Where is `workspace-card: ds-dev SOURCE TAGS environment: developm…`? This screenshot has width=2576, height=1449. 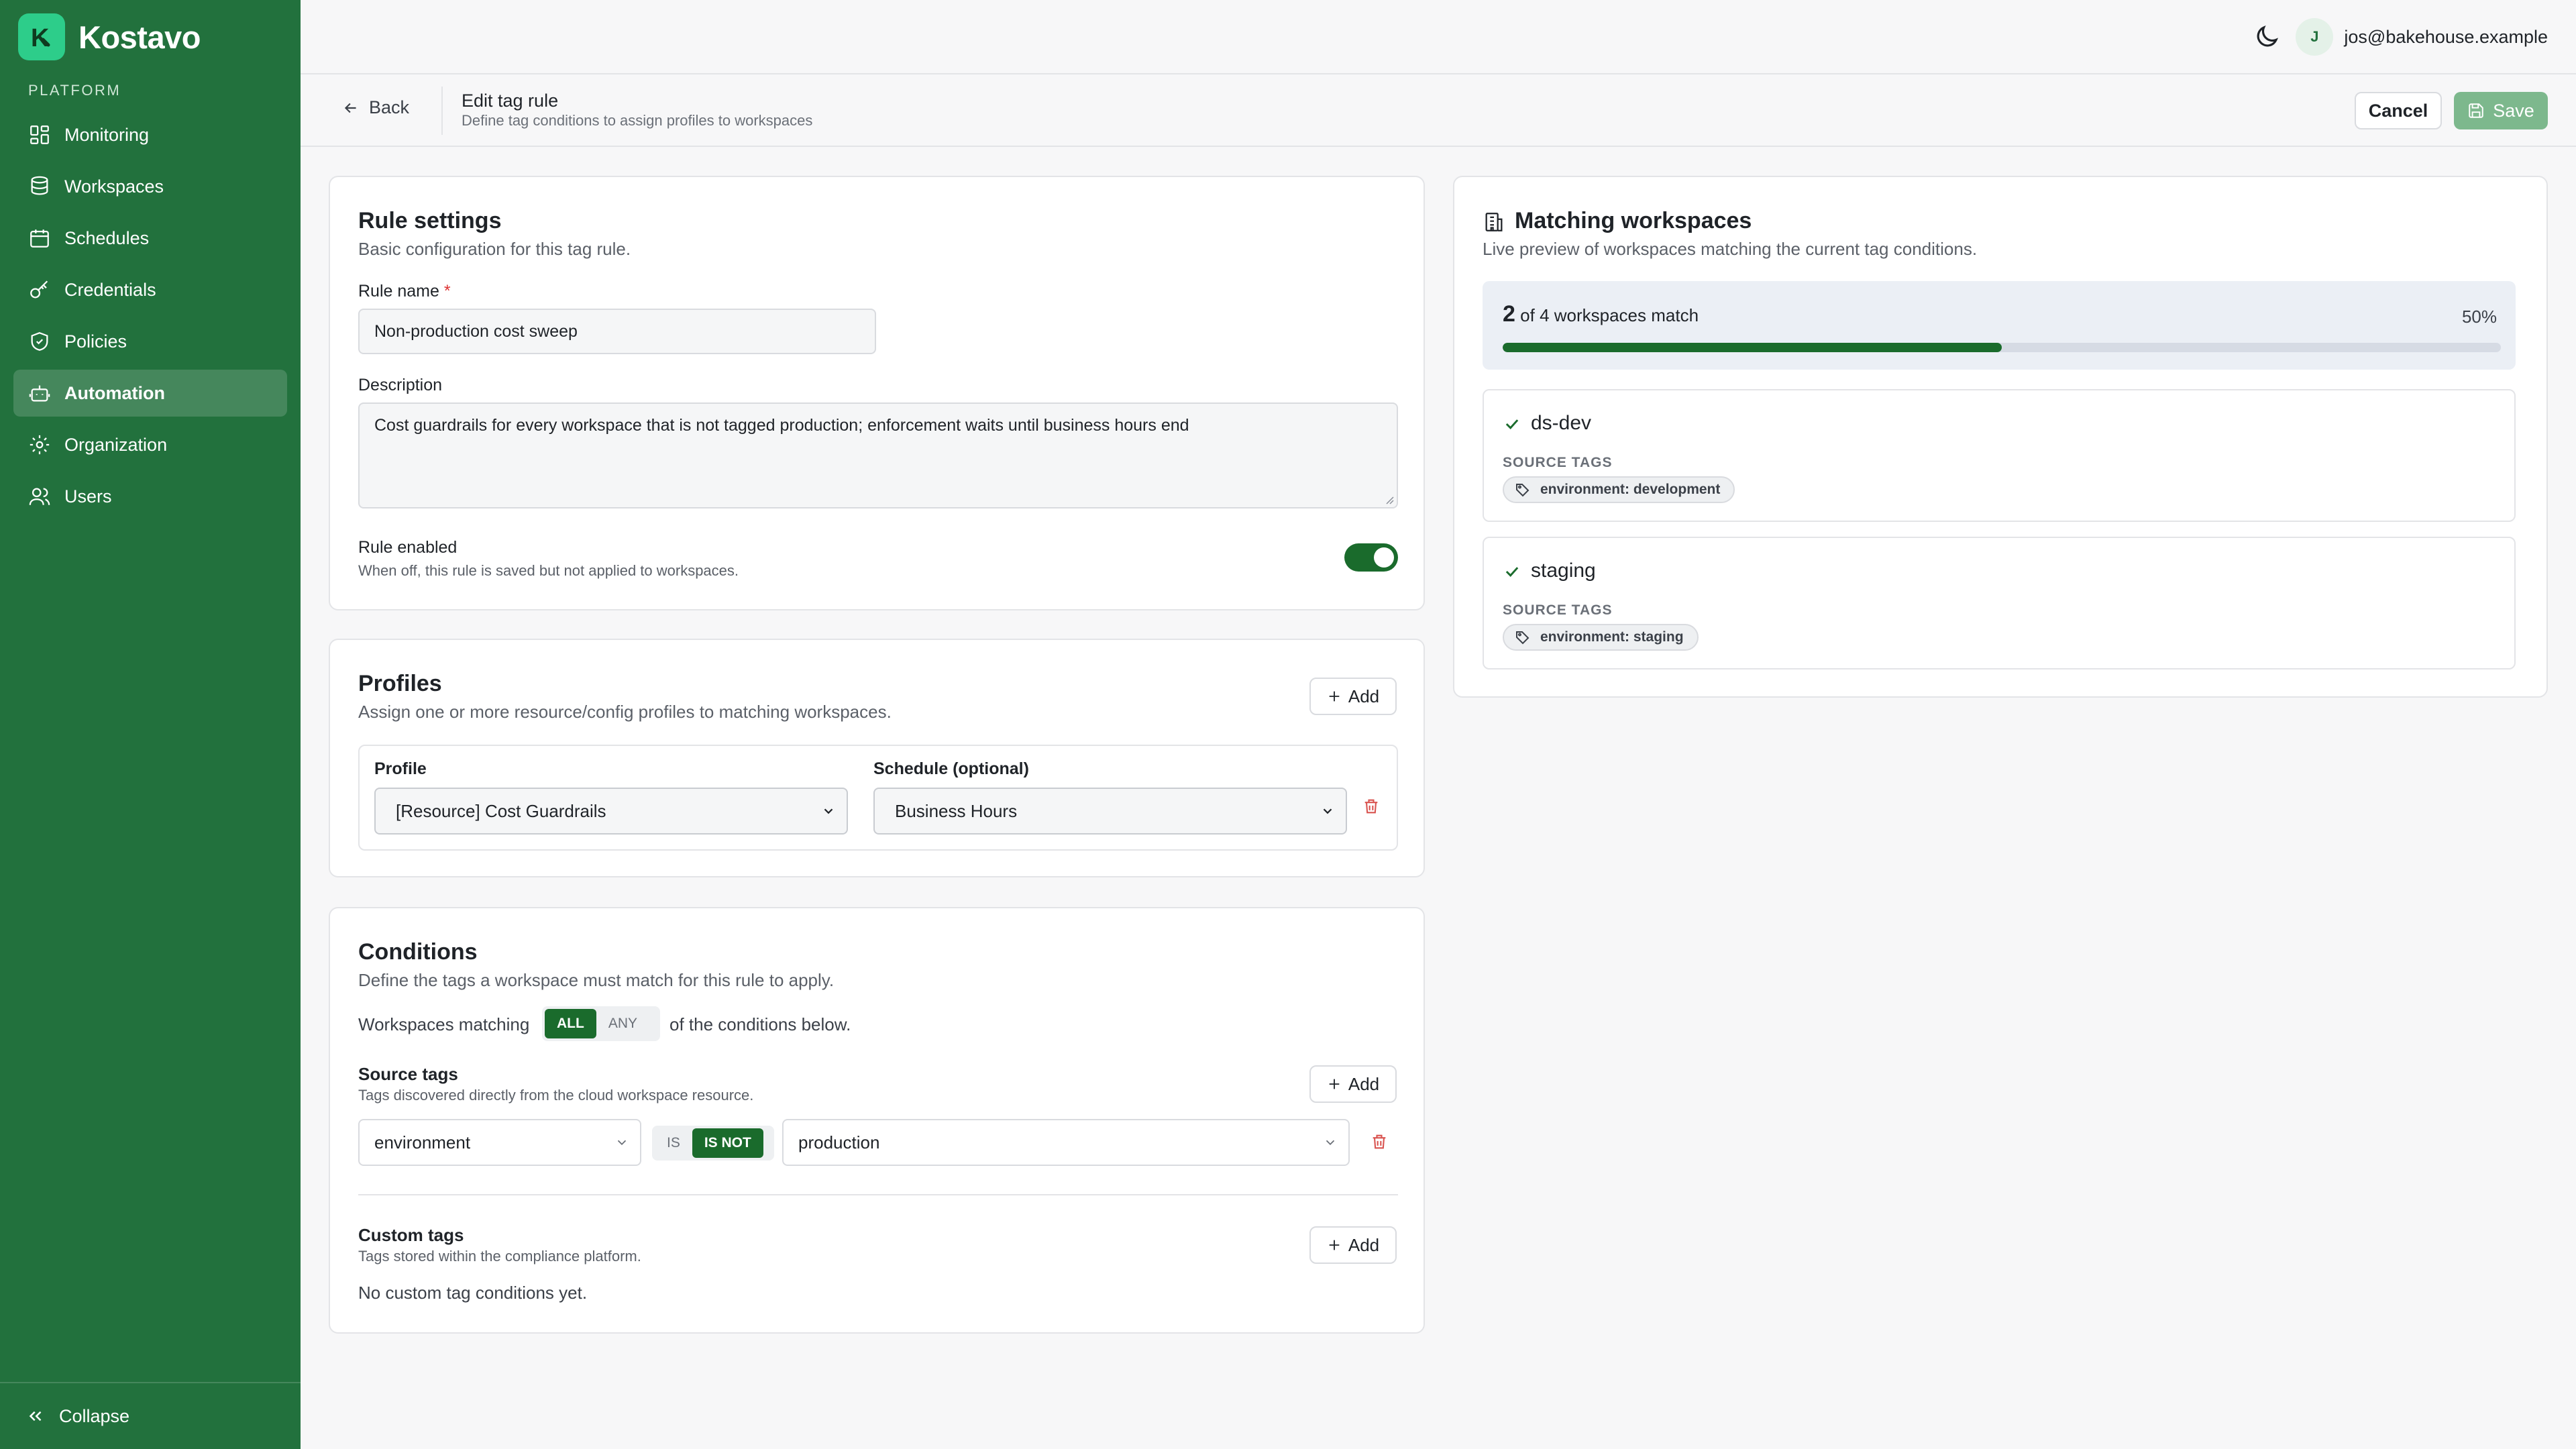
workspace-card: ds-dev SOURCE TAGS environment: developm… is located at coordinates (1999, 455).